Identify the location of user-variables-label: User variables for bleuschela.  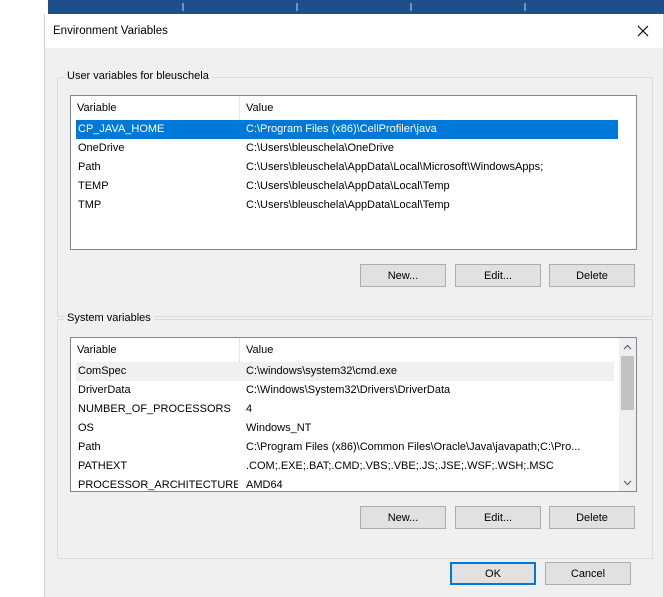
(138, 76).